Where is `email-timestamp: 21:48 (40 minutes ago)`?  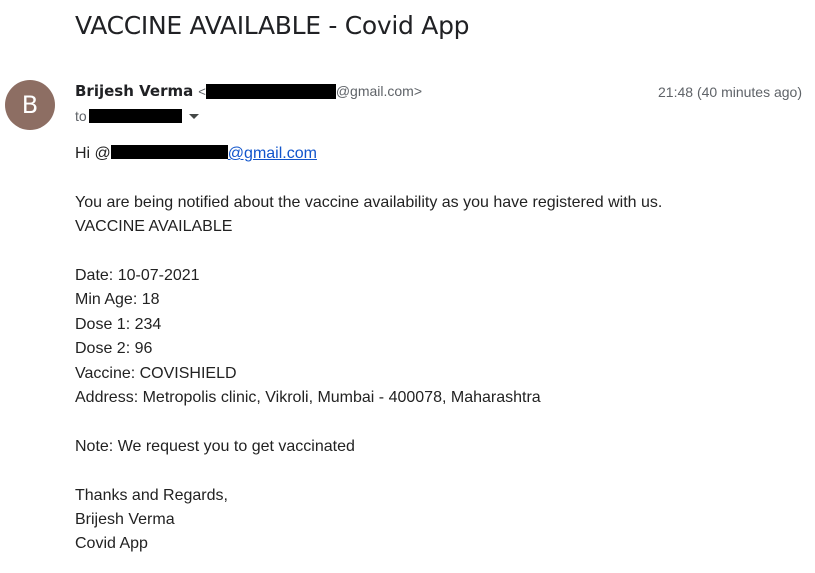 email-timestamp: 21:48 (40 minutes ago) is located at coordinates (730, 92).